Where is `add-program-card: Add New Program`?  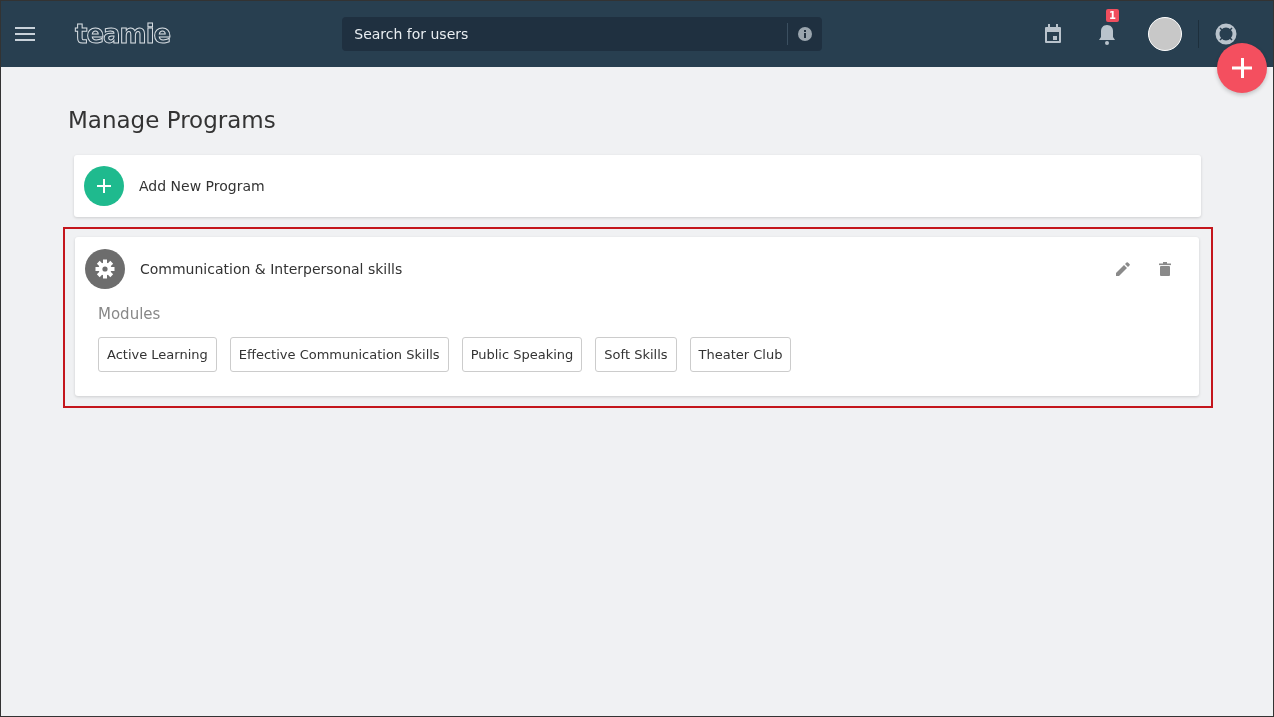 add-program-card: Add New Program is located at coordinates (637, 186).